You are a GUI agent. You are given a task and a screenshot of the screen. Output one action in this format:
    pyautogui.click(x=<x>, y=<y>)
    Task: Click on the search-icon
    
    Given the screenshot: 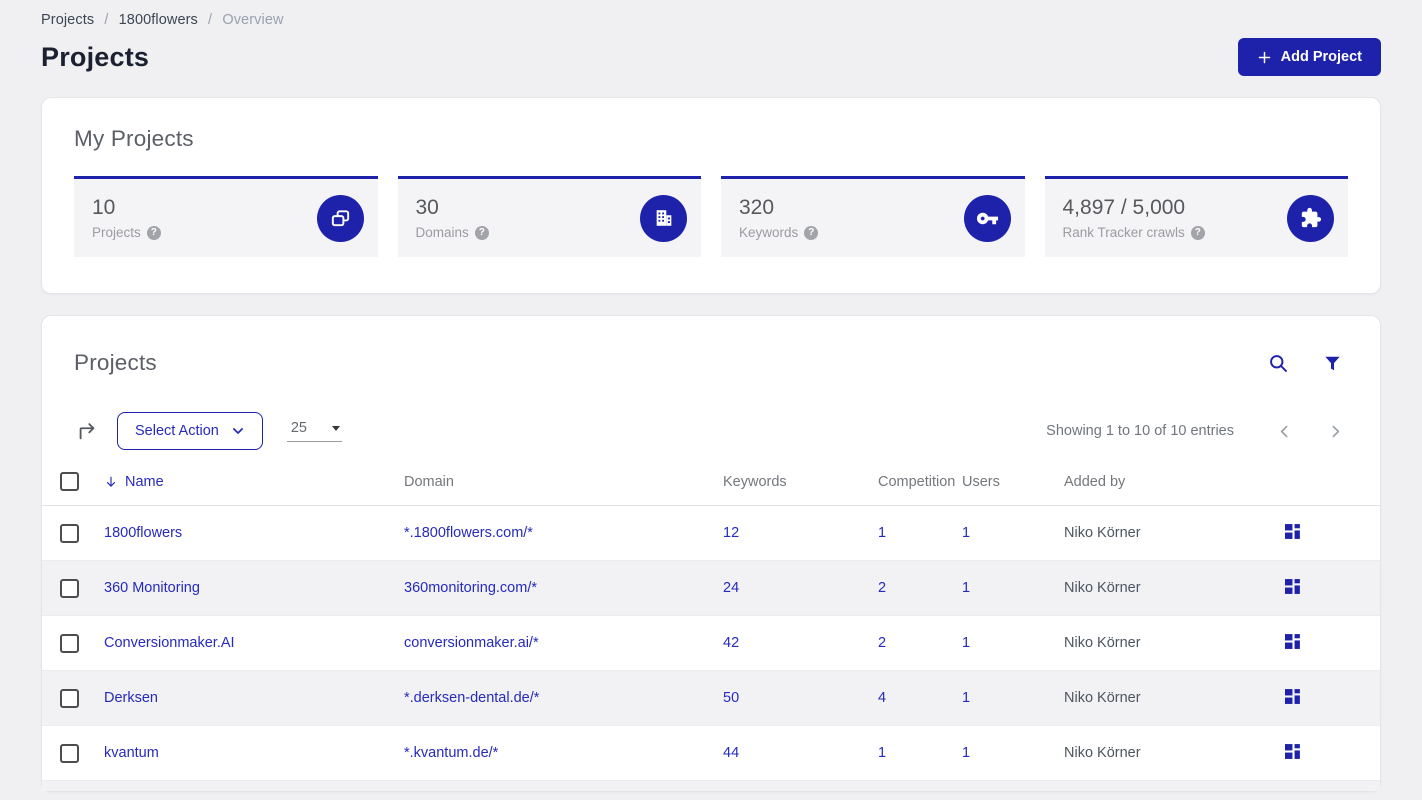 What is the action you would take?
    pyautogui.click(x=1278, y=363)
    